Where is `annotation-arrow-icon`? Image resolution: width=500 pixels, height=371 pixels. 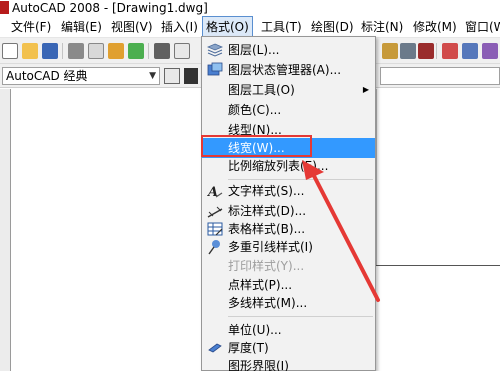 annotation-arrow-icon is located at coordinates (341, 231).